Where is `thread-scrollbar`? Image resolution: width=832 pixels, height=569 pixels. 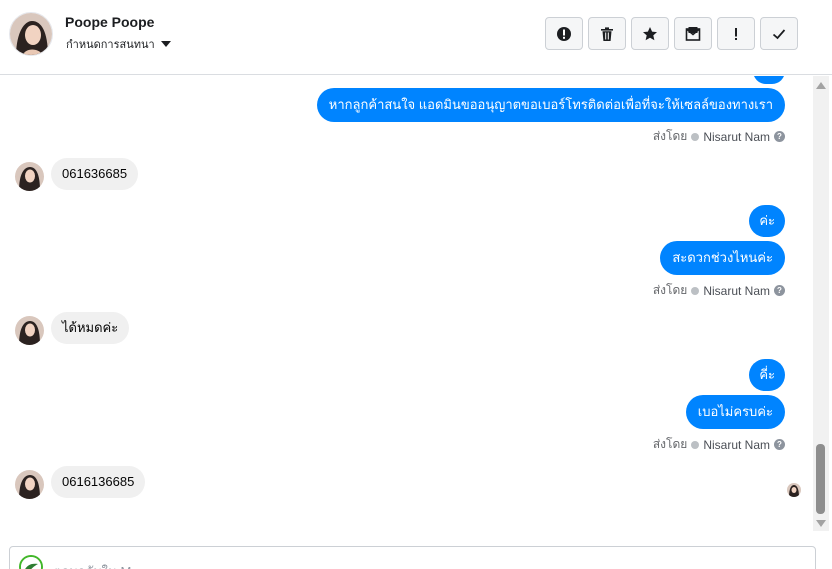
thread-scrollbar is located at coordinates (821, 303).